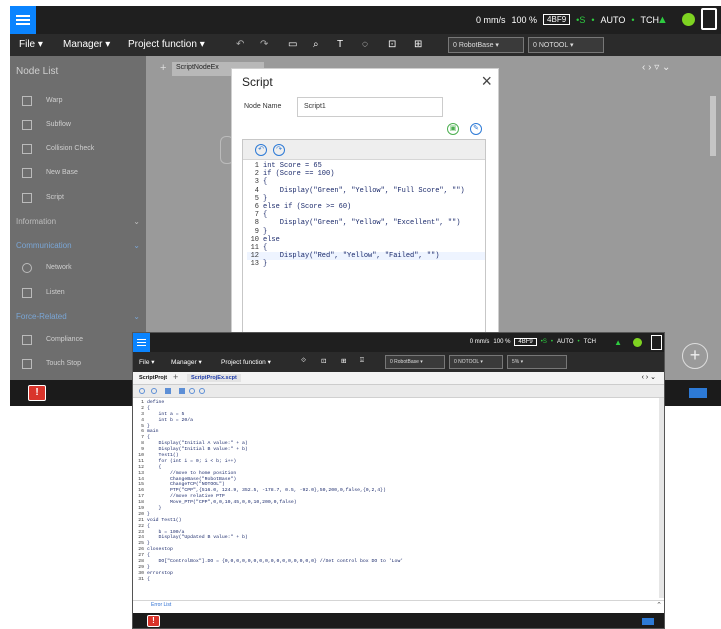  Describe the element at coordinates (182, 391) in the screenshot. I see `copy-icon` at that location.